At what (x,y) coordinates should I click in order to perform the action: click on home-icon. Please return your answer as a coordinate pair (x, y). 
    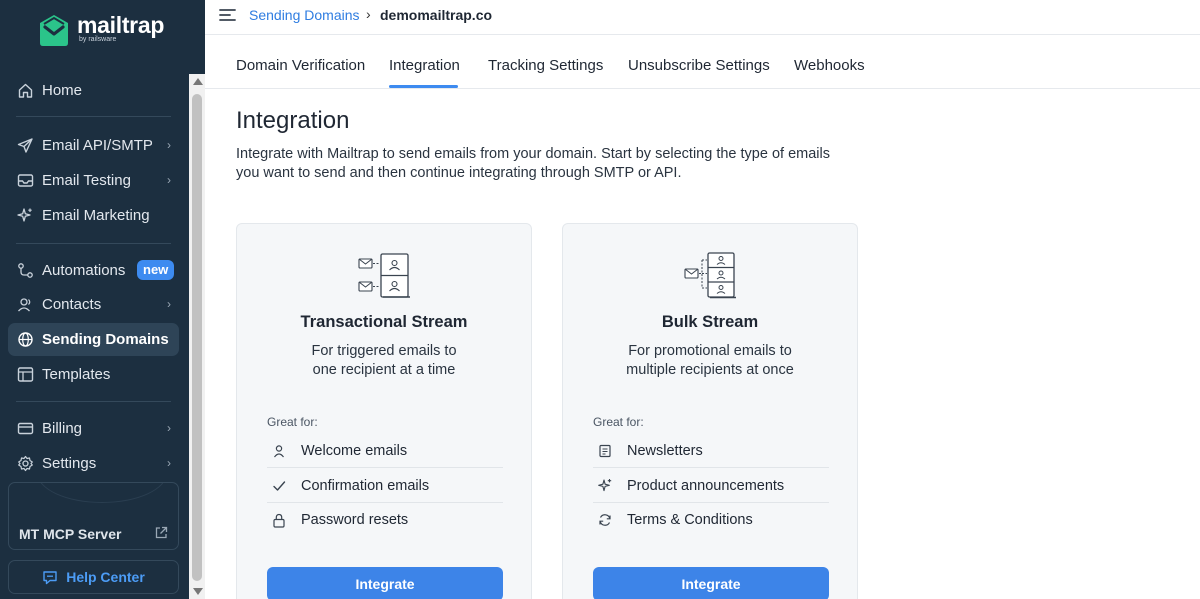
    Looking at the image, I should click on (25, 90).